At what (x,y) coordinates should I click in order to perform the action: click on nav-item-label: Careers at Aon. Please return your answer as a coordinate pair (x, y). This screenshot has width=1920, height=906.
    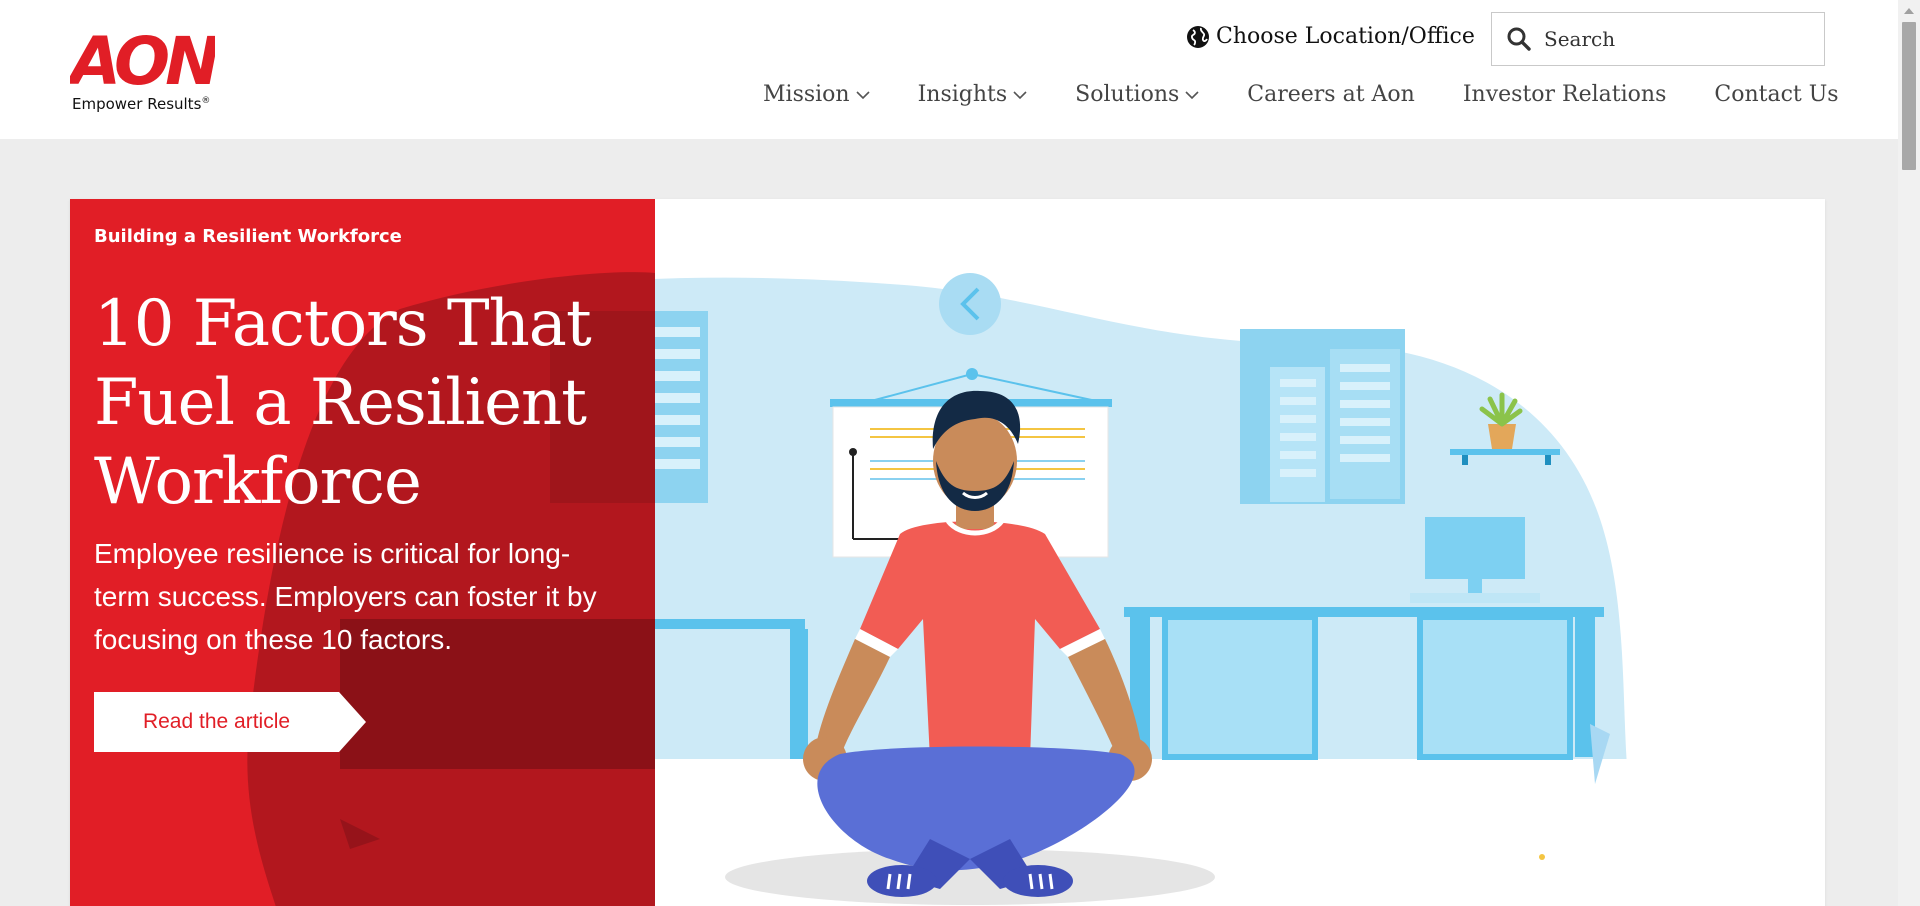
    Looking at the image, I should click on (1331, 94).